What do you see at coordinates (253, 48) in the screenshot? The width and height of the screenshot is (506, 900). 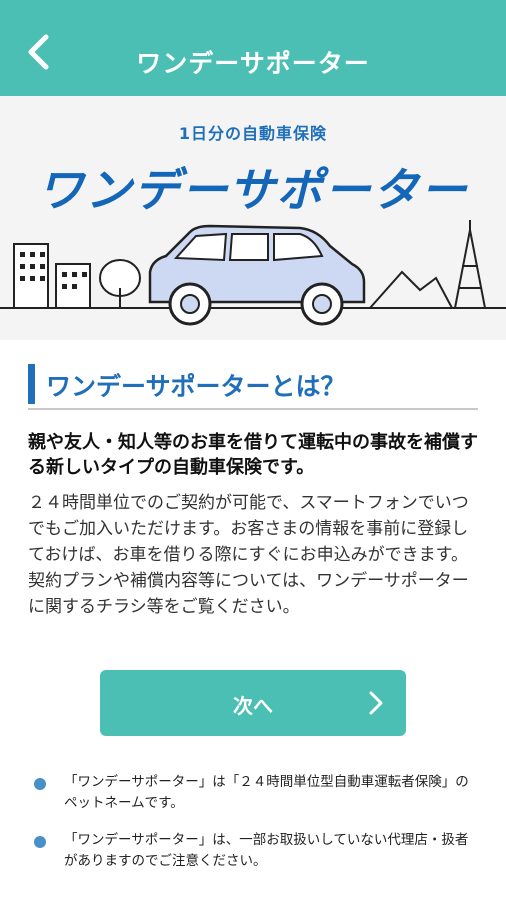 I see `app-header: ワンデーサポーター` at bounding box center [253, 48].